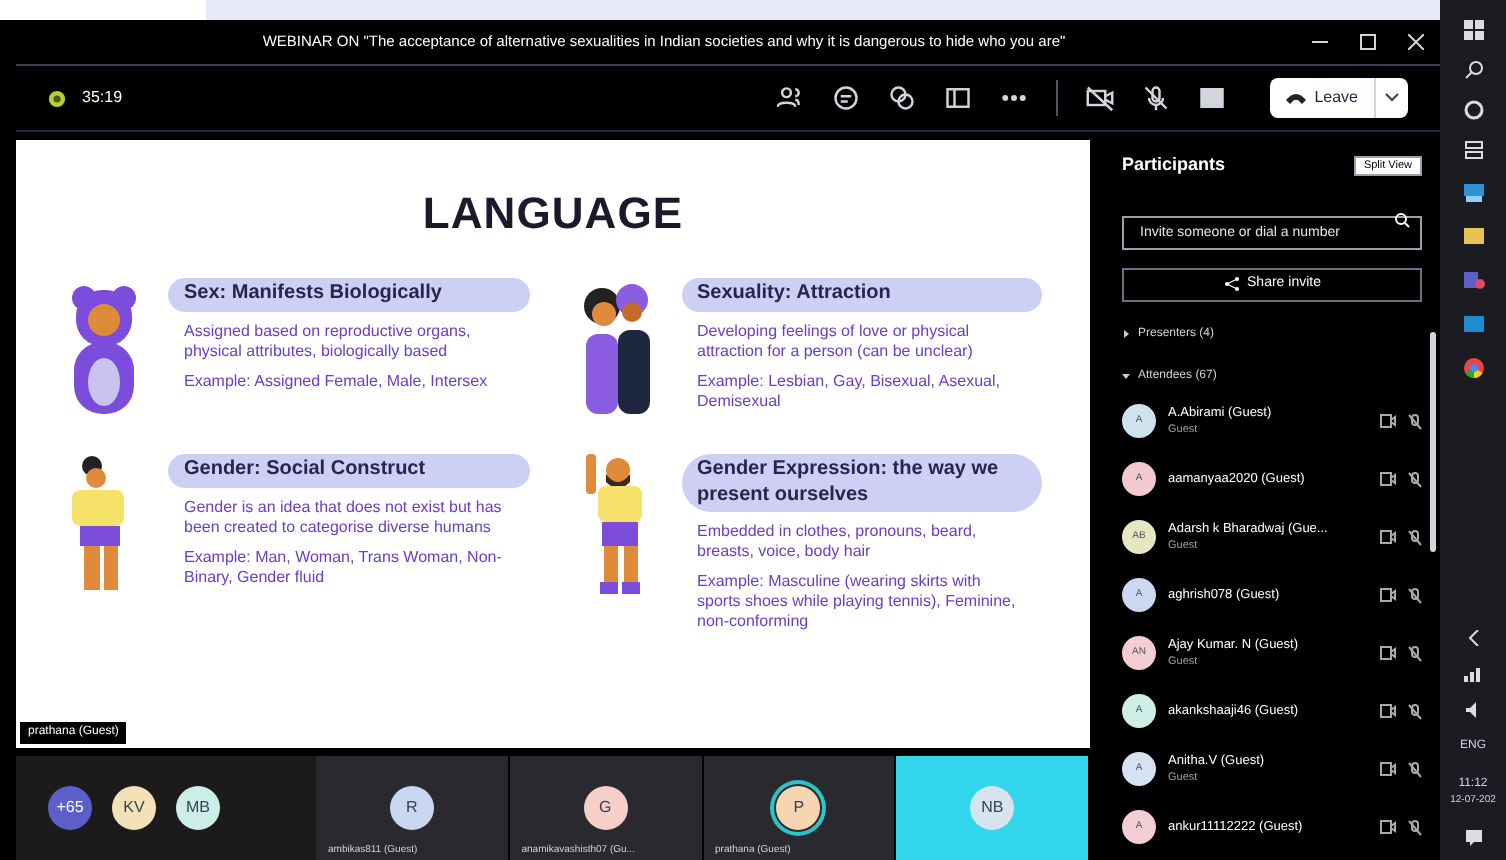 This screenshot has height=860, width=1506. I want to click on teams-icon, so click(1473, 280).